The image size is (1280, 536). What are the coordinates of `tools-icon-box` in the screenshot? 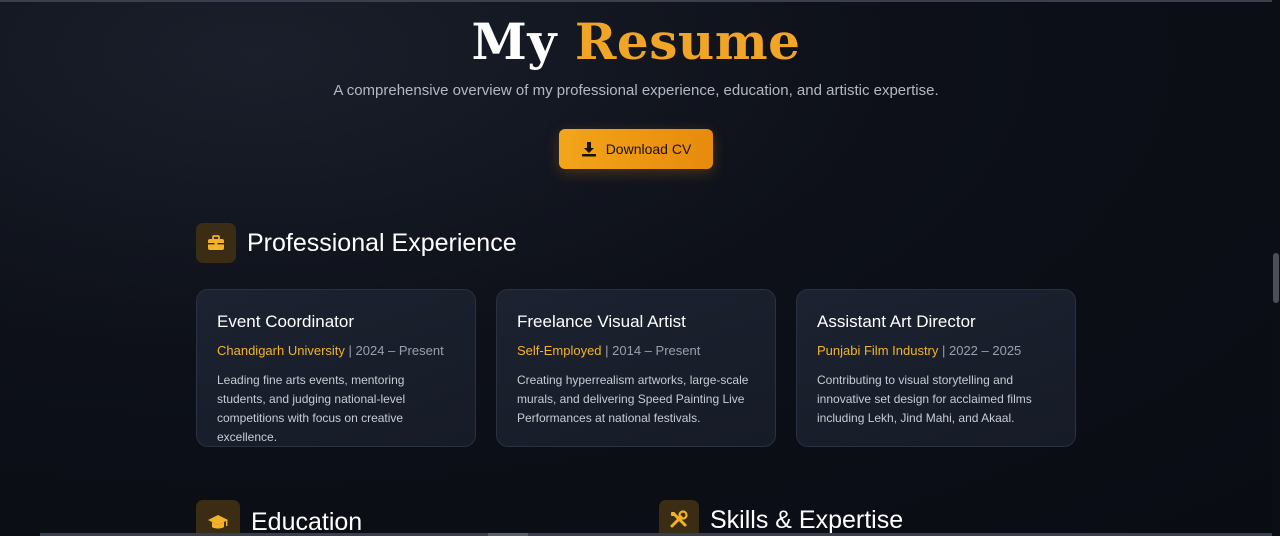 It's located at (679, 518).